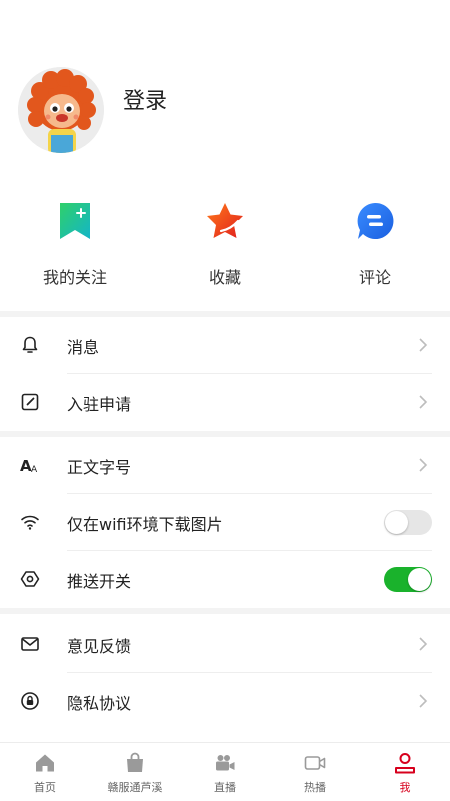 The height and width of the screenshot is (801, 450). Describe the element at coordinates (225, 701) in the screenshot. I see `menu-item-privacy: 隐私协议` at that location.